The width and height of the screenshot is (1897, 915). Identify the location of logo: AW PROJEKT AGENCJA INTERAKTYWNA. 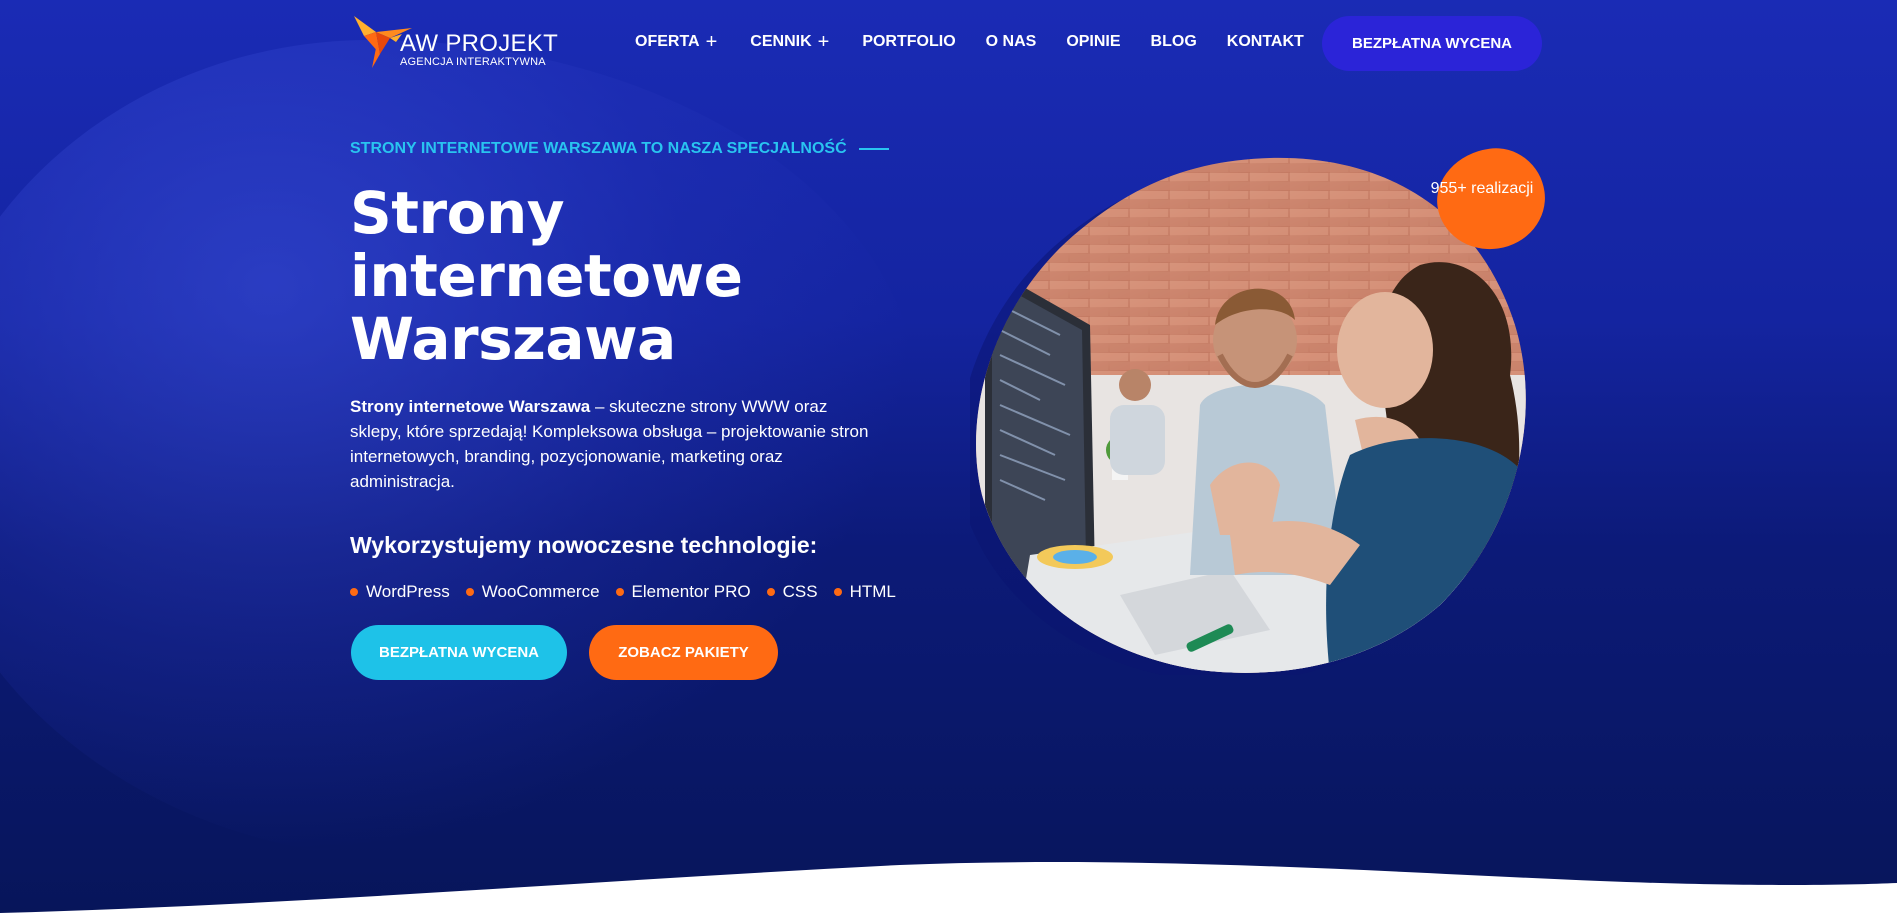
(454, 41).